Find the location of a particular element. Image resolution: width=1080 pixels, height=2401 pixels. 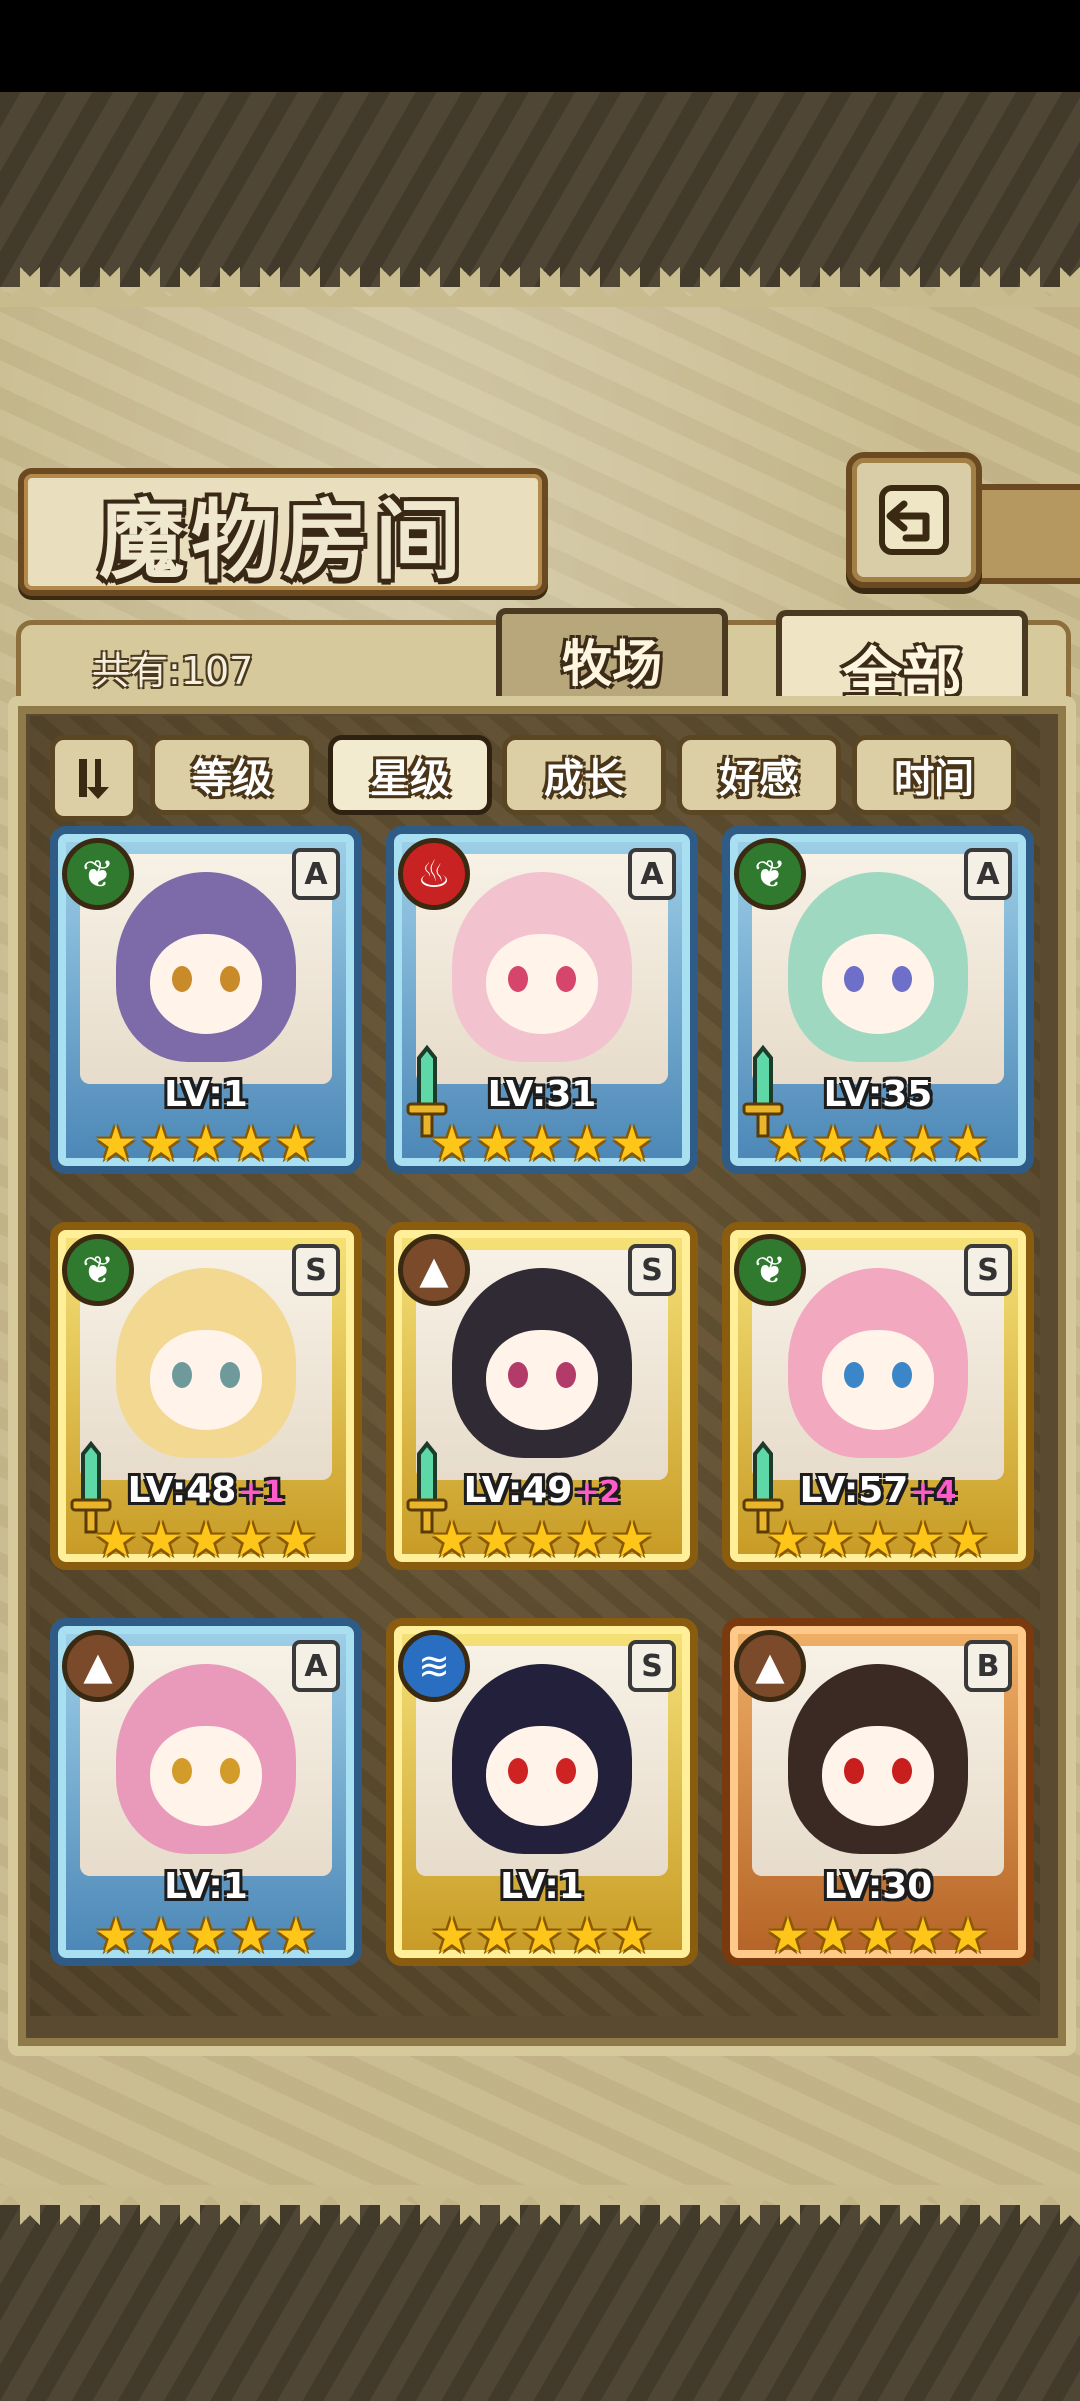

monster-card: ❦ A LV:35 ★ ★ ★ ★ ★ is located at coordinates (878, 1000).